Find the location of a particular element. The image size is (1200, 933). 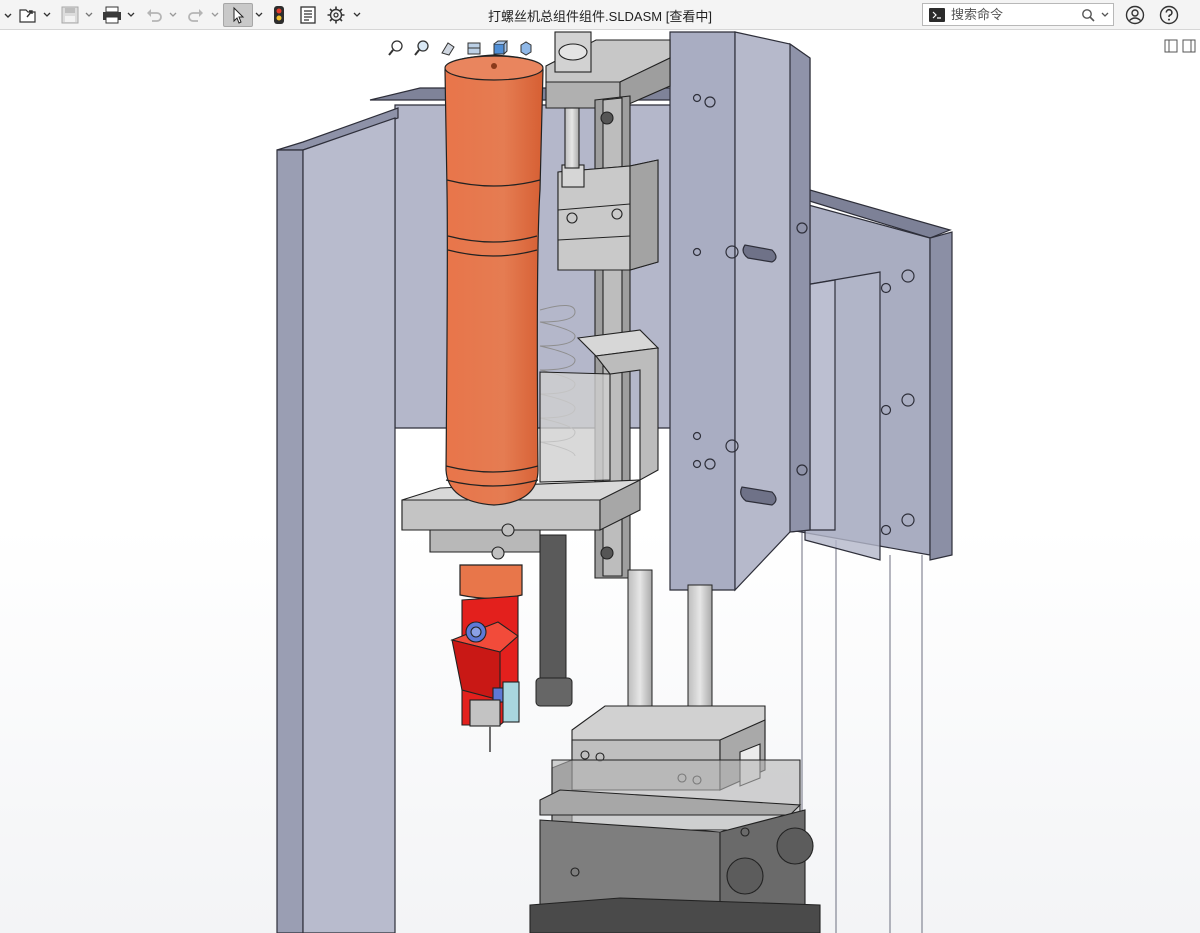

print-button is located at coordinates (112, 15).